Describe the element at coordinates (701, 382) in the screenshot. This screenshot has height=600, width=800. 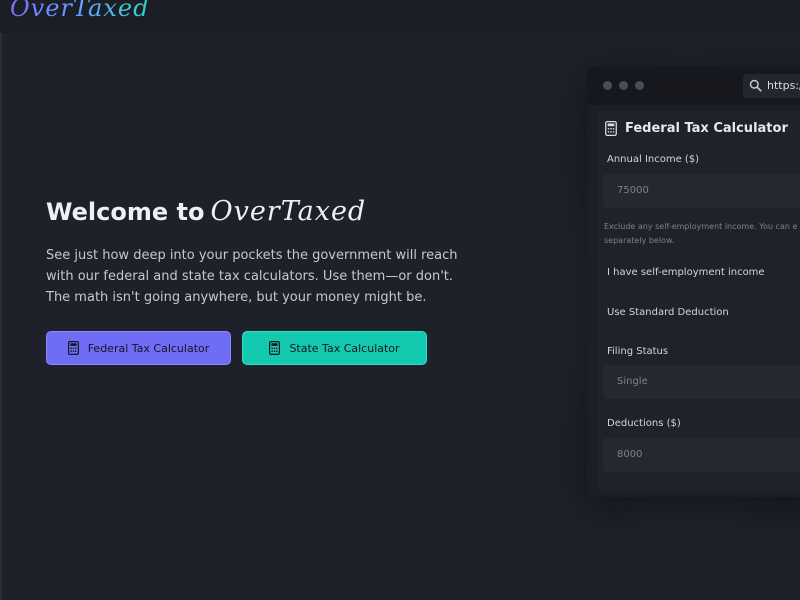
I see `filing-status-select: Single` at that location.